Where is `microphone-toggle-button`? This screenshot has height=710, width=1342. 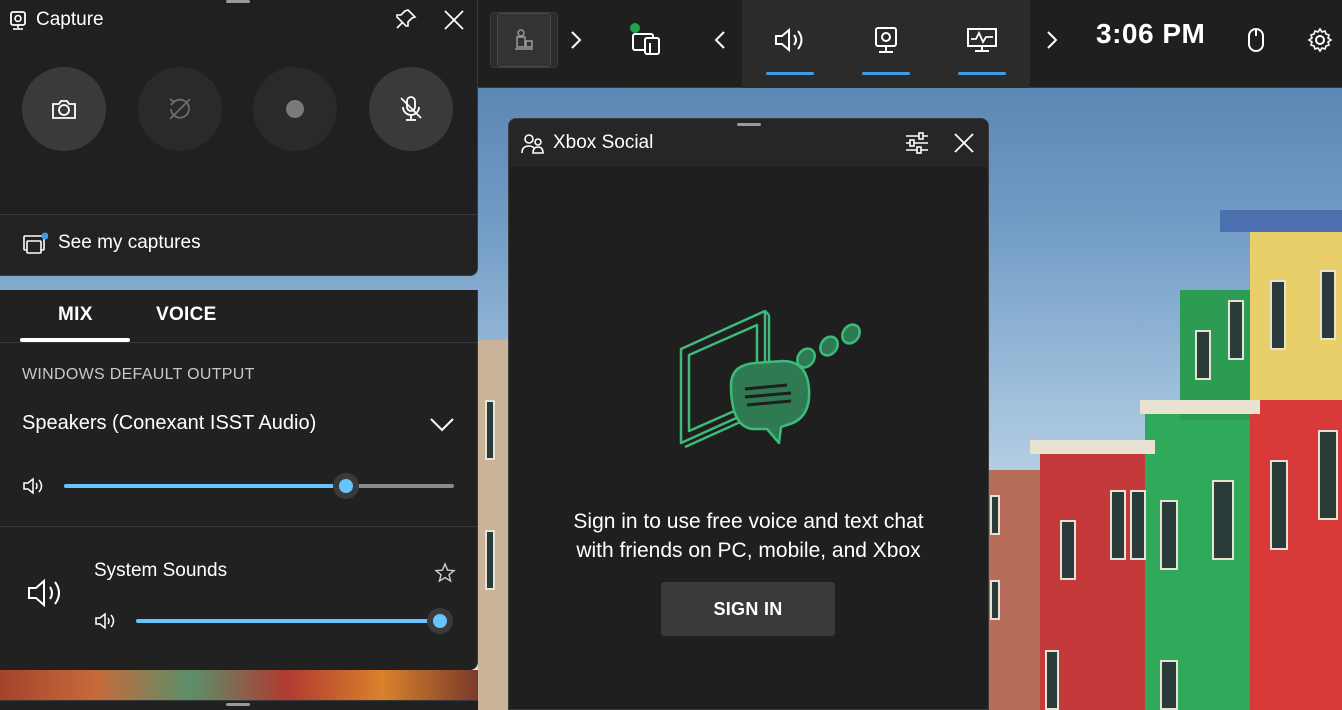 microphone-toggle-button is located at coordinates (411, 109).